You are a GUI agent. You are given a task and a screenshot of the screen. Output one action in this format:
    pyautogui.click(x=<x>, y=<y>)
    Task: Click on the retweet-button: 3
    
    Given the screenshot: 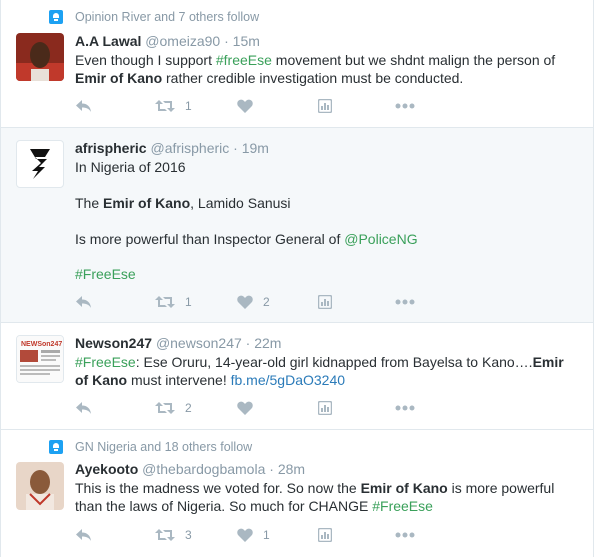 What is the action you would take?
    pyautogui.click(x=173, y=535)
    